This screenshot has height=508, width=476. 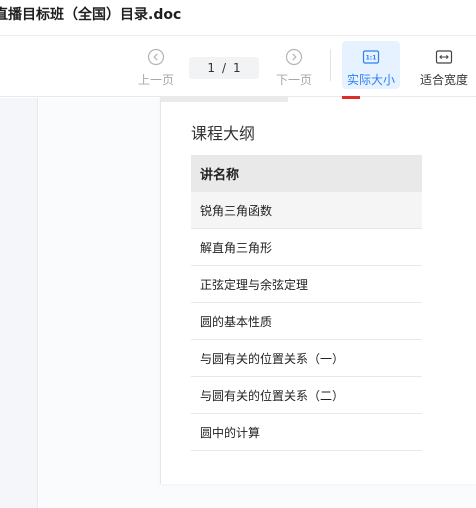 I want to click on next-page-button: 下一页, so click(x=294, y=65).